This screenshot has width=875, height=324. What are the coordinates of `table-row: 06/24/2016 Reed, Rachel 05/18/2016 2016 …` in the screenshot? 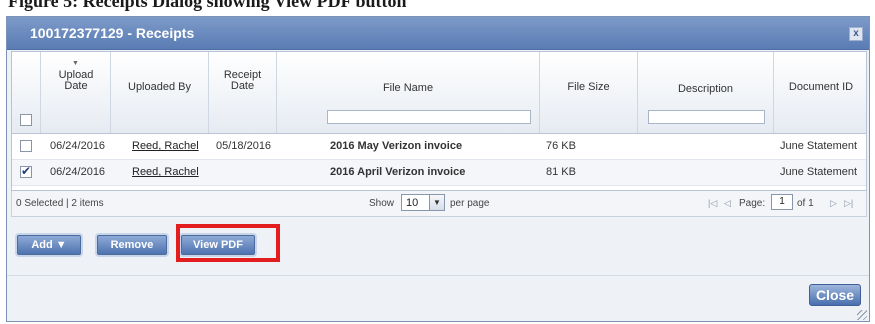 It's located at (439, 147).